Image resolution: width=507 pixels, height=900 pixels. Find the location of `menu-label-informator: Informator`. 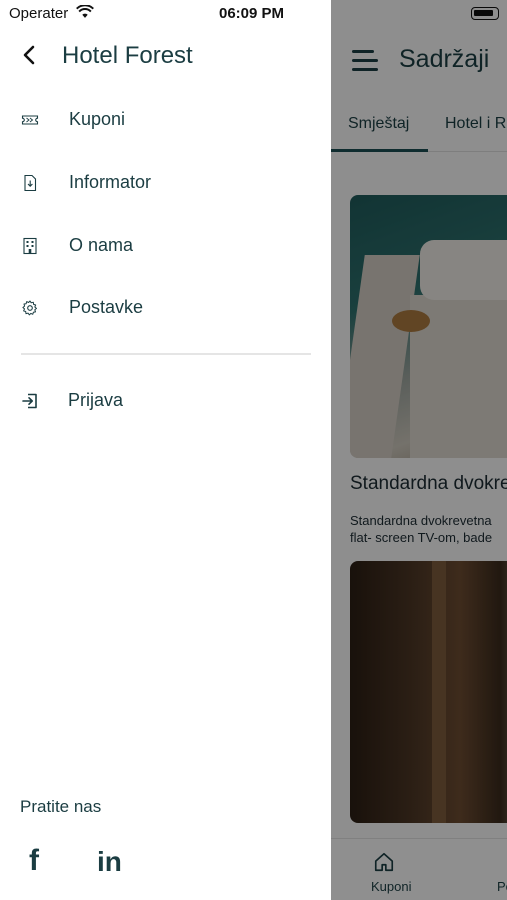

menu-label-informator: Informator is located at coordinates (110, 182).